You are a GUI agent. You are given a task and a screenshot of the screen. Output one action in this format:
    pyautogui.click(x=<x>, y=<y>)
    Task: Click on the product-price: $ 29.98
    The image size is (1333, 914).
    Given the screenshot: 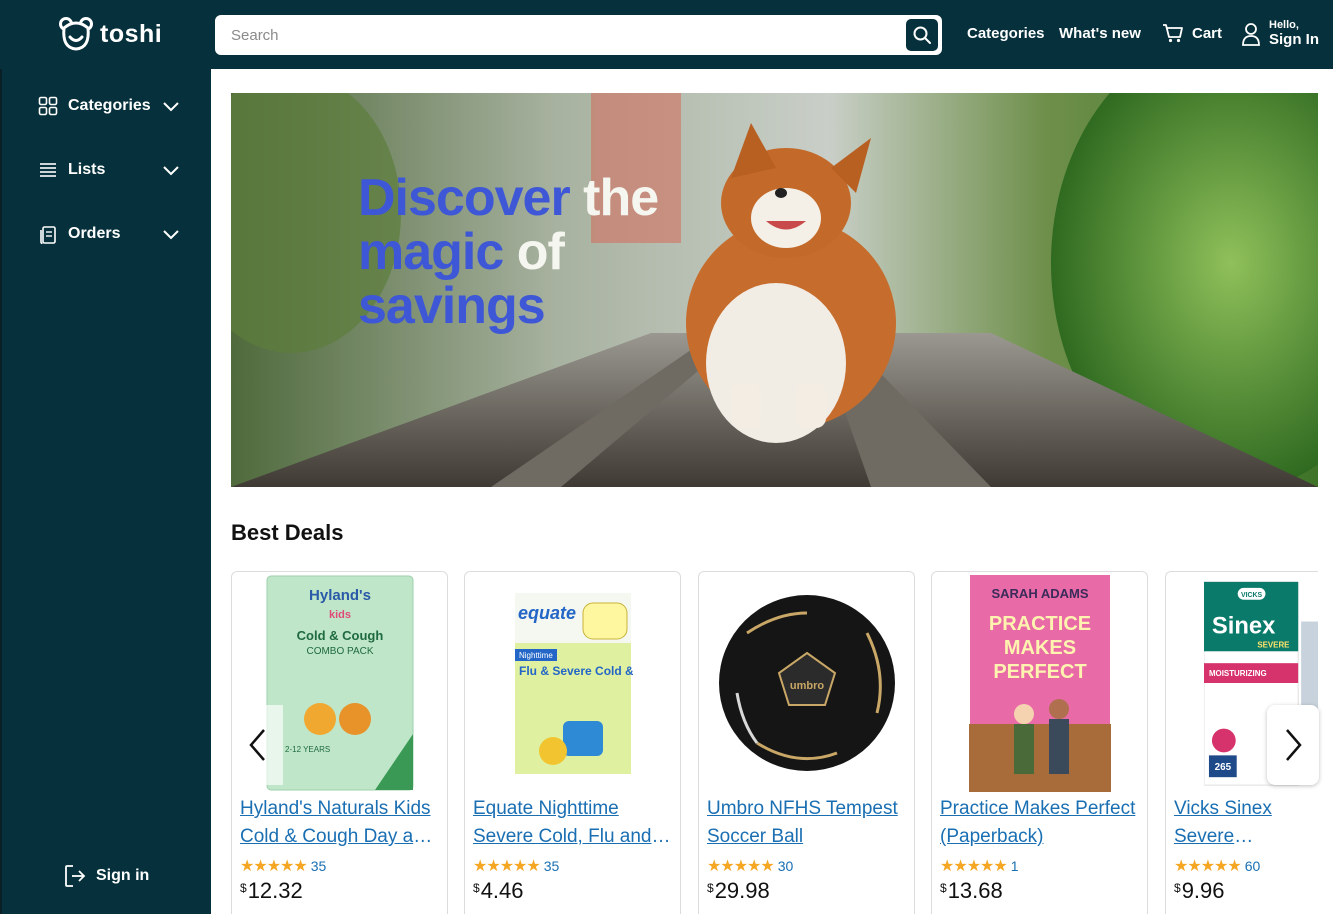 What is the action you would take?
    pyautogui.click(x=738, y=891)
    